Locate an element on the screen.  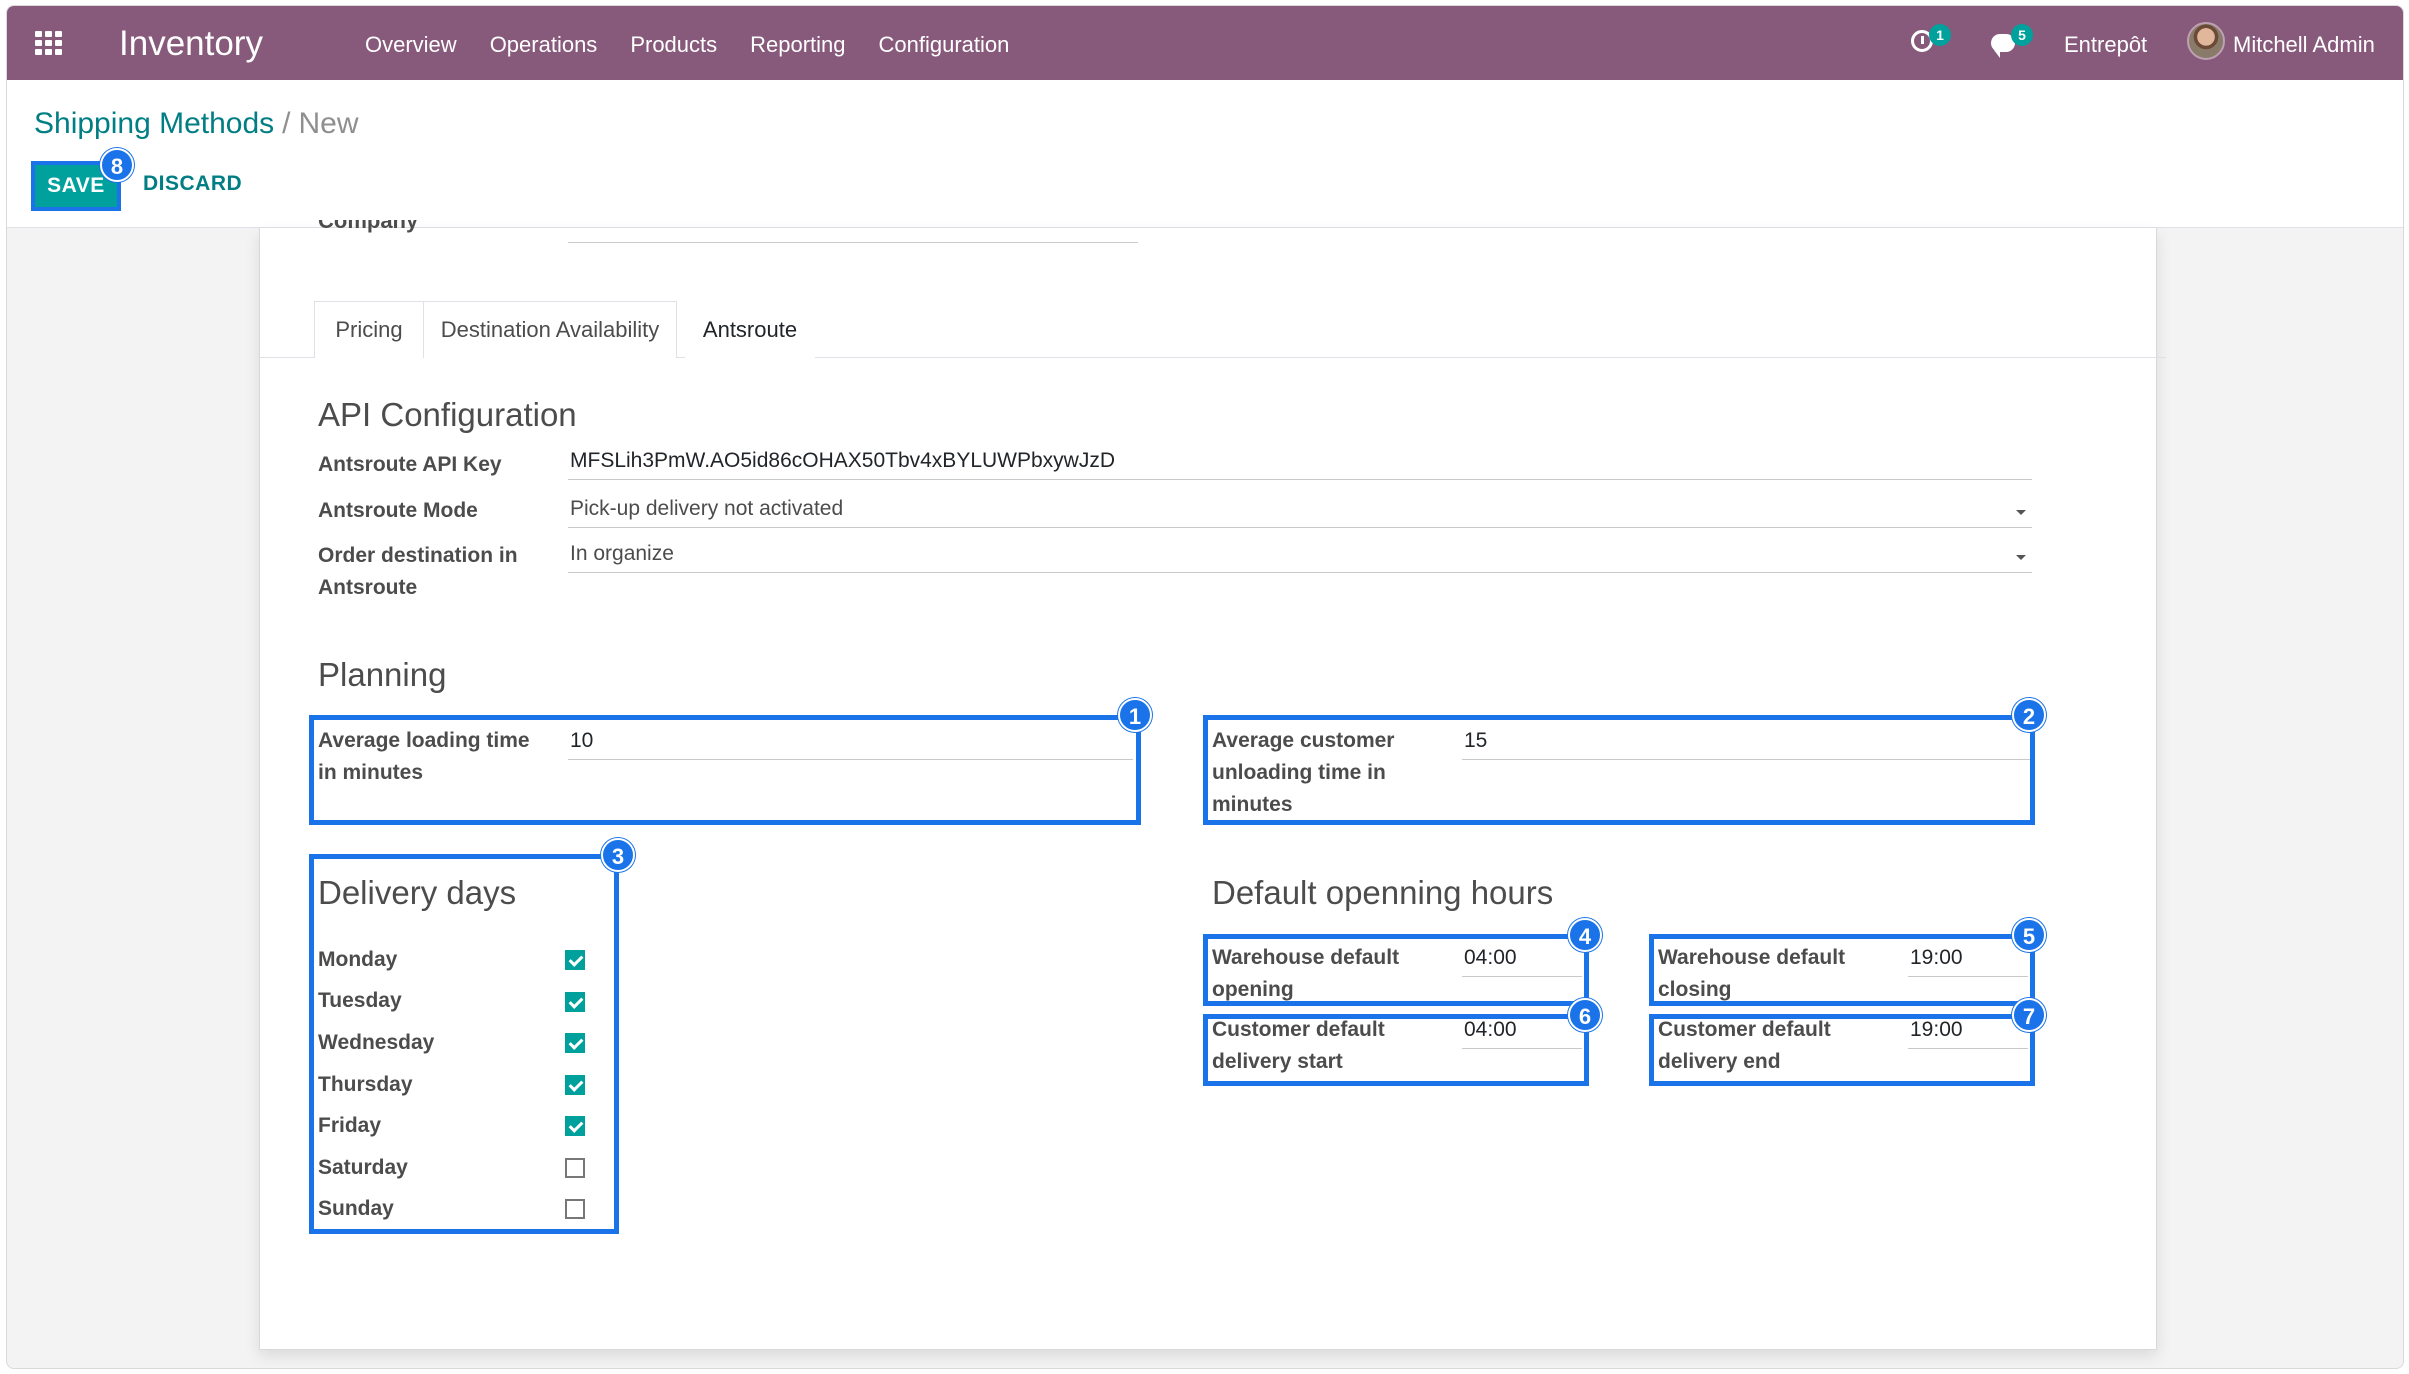
marker-6: 6 is located at coordinates (1585, 1015).